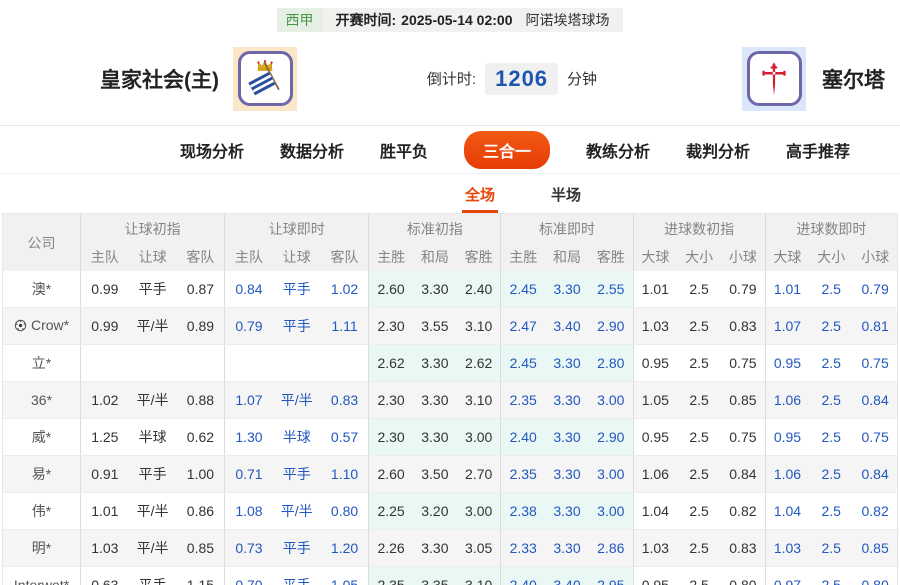 The image size is (900, 585). What do you see at coordinates (200, 437) in the screenshot?
I see `odds-cell: 0.62` at bounding box center [200, 437].